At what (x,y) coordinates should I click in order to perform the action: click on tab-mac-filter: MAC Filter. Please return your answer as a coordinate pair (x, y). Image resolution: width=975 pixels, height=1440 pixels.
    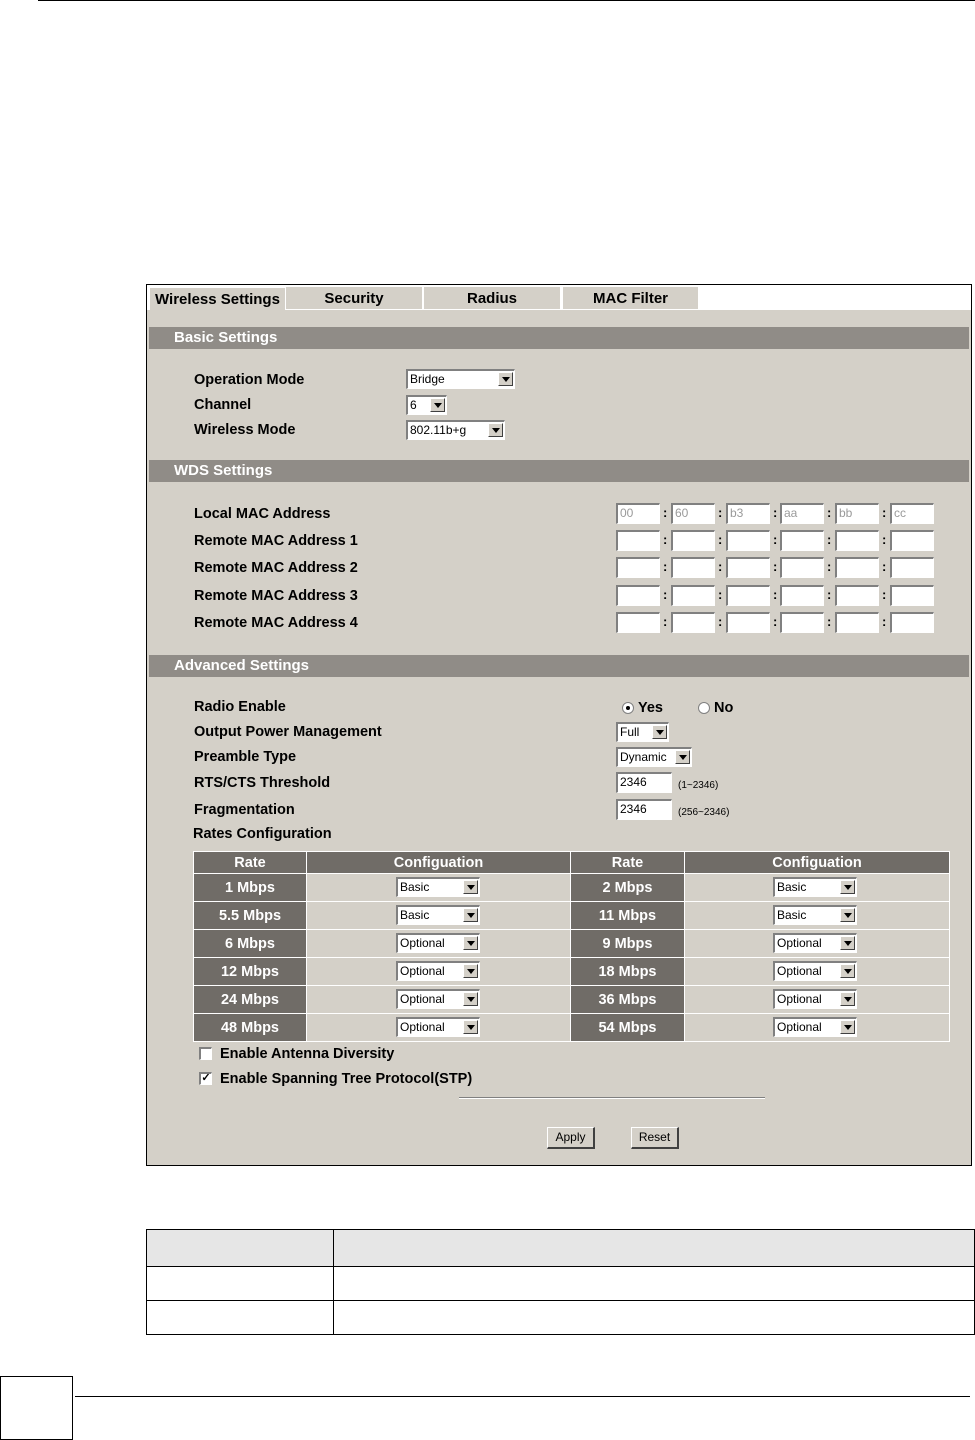
    Looking at the image, I should click on (630, 298).